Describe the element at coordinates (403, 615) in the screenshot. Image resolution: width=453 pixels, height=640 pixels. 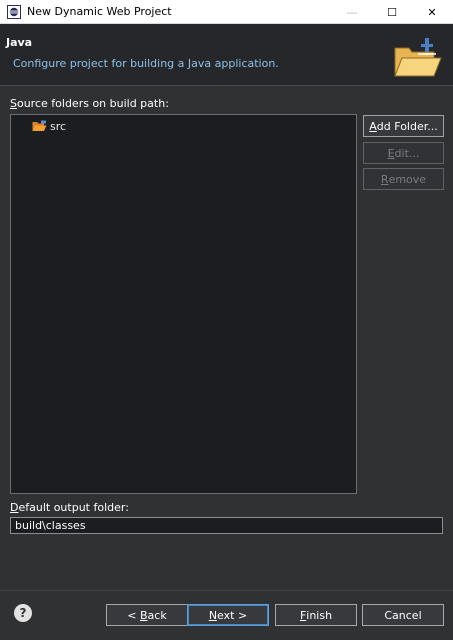
I see `cancel-button: Cancel` at that location.